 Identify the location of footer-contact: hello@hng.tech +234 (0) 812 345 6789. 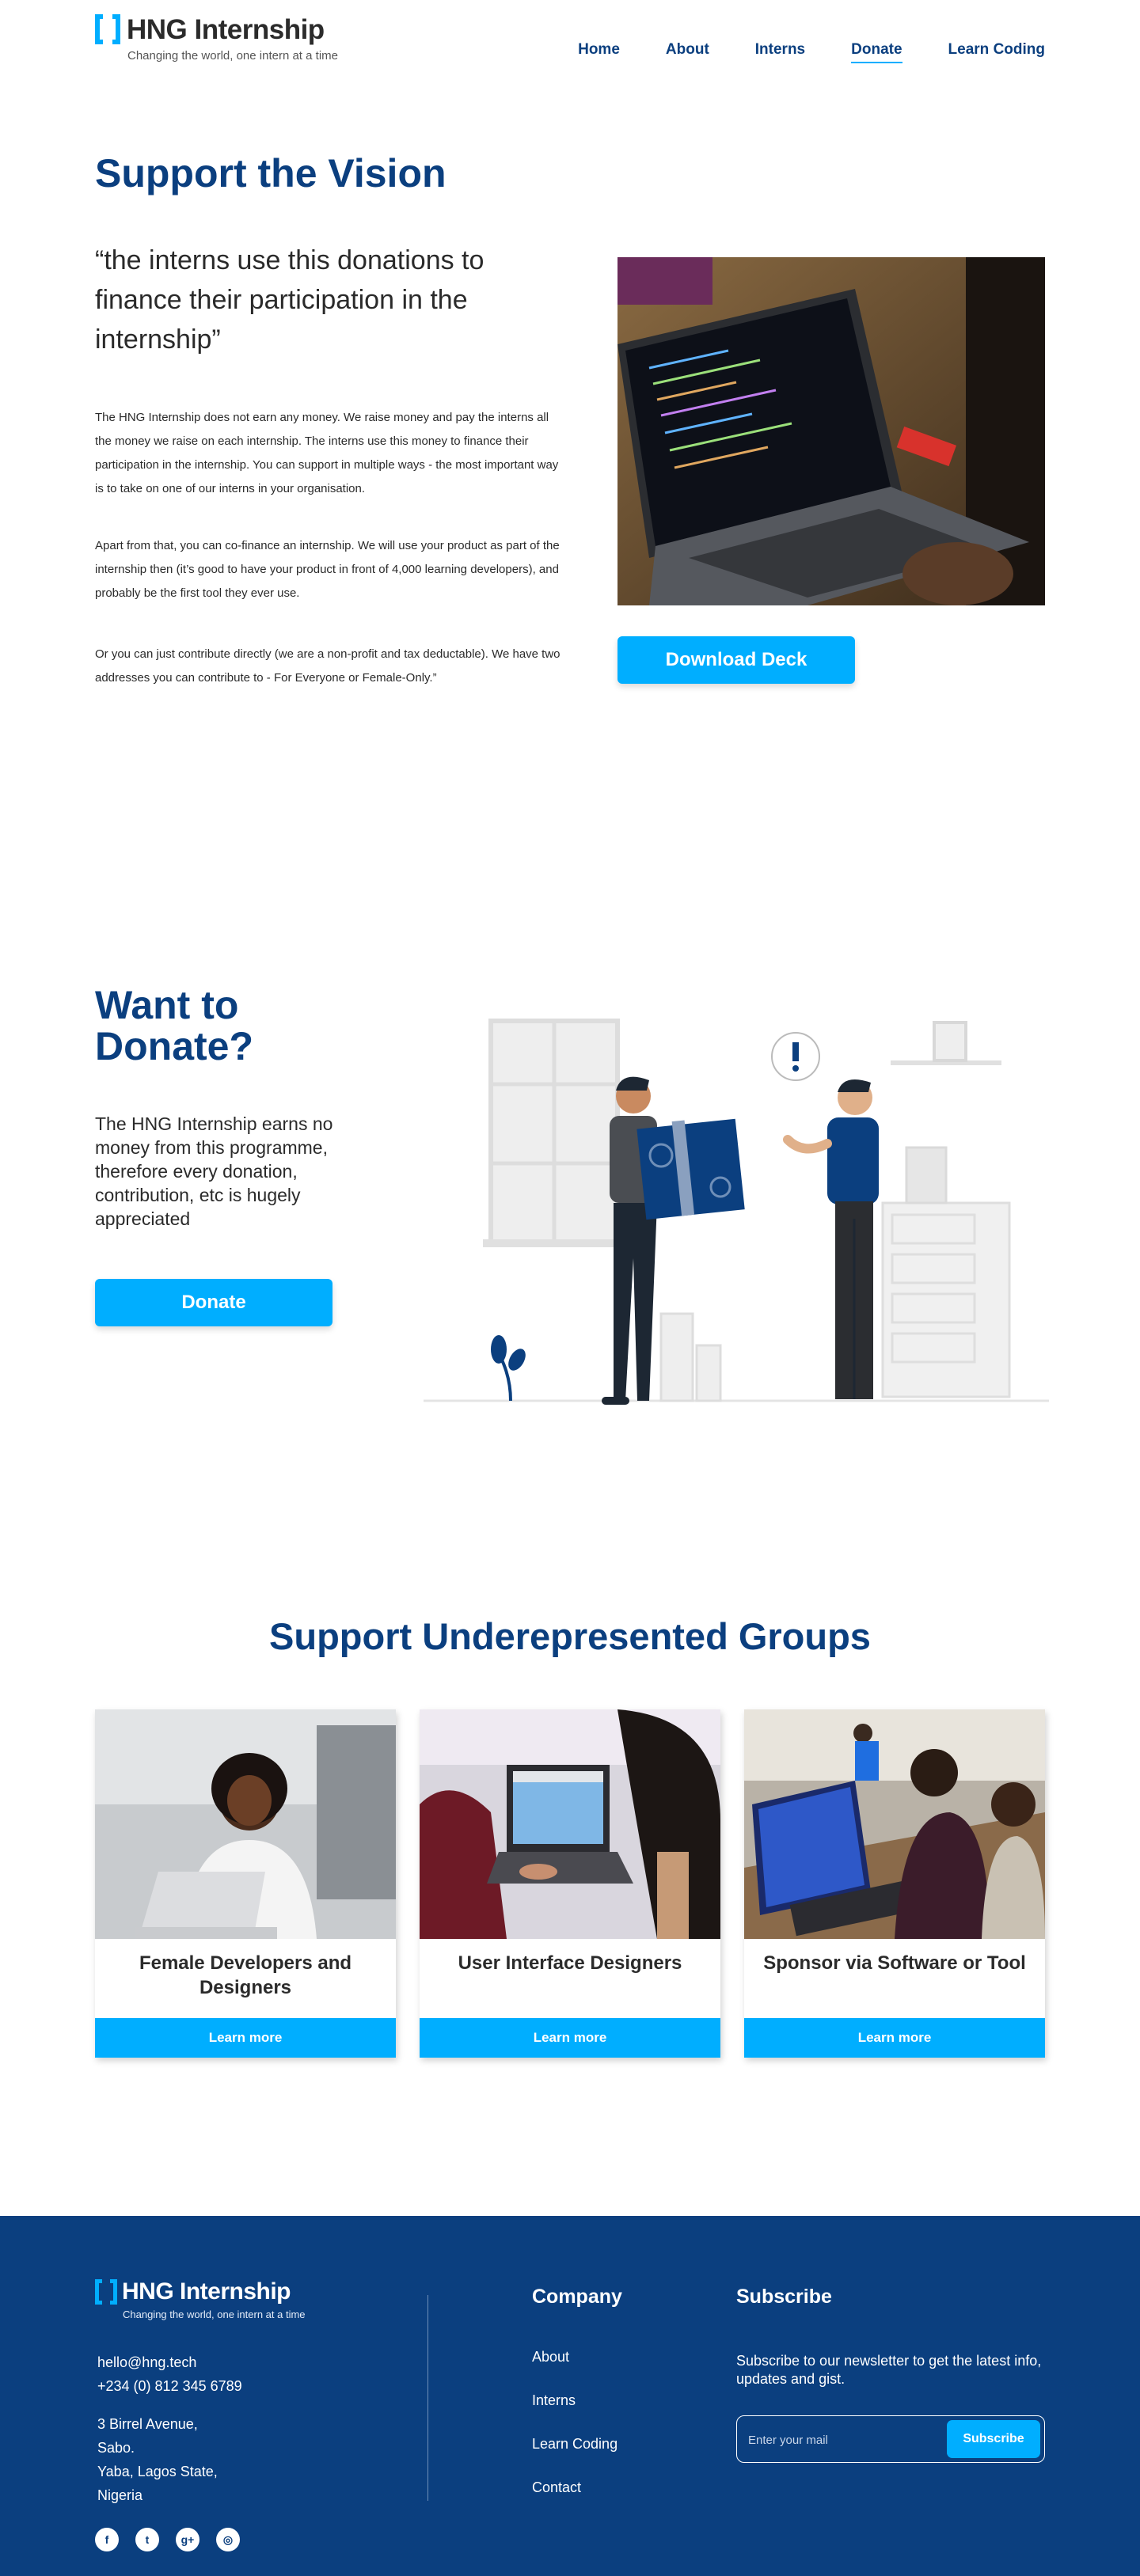
(169, 2374).